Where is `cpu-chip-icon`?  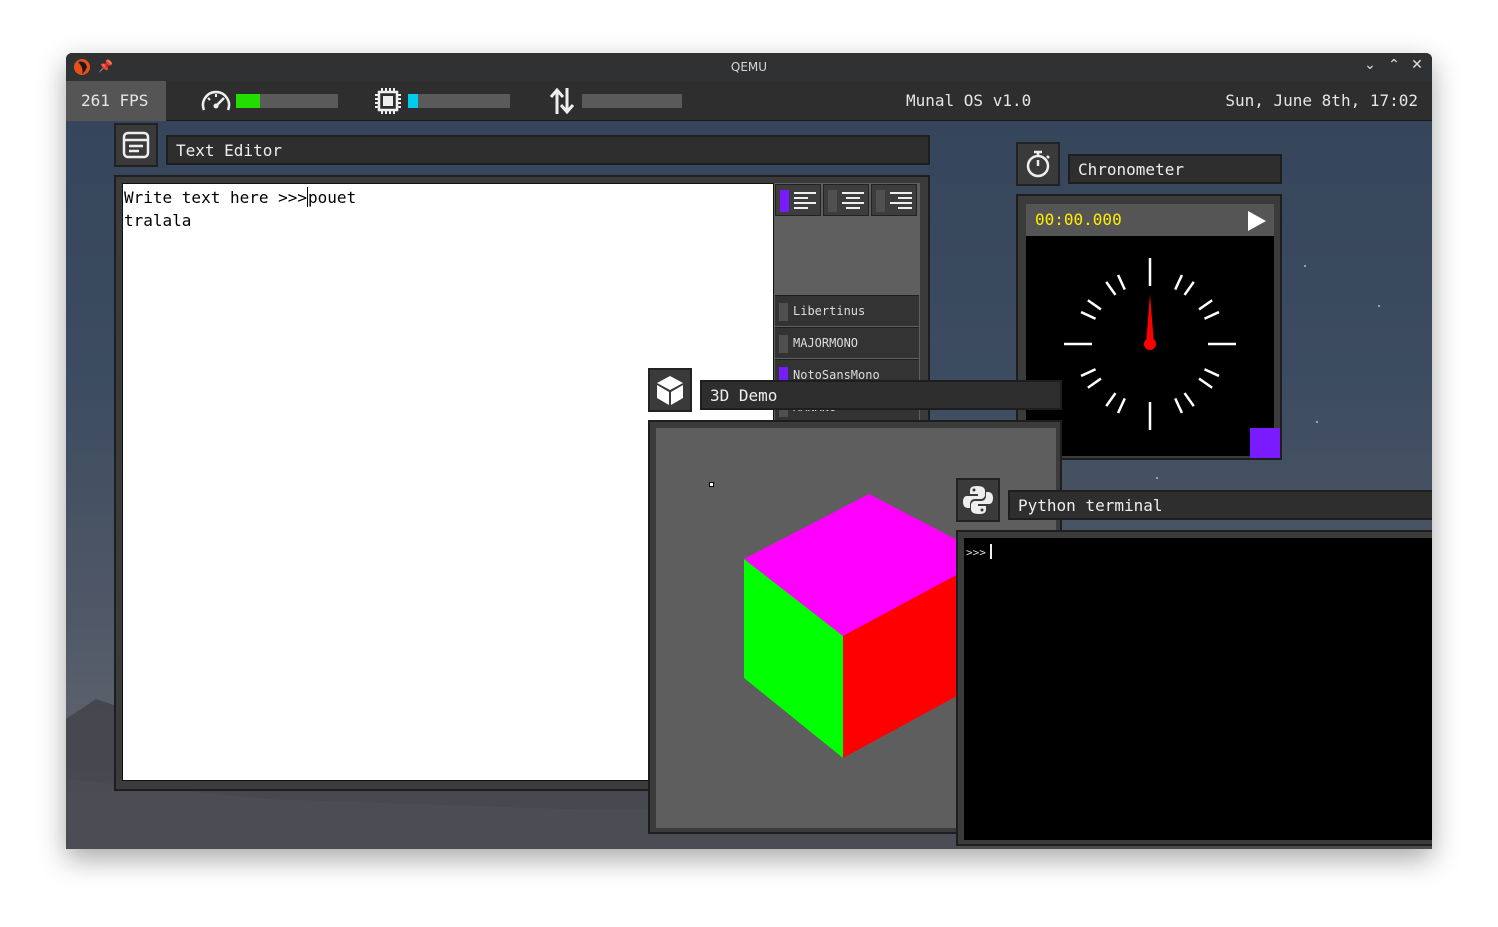
cpu-chip-icon is located at coordinates (388, 101).